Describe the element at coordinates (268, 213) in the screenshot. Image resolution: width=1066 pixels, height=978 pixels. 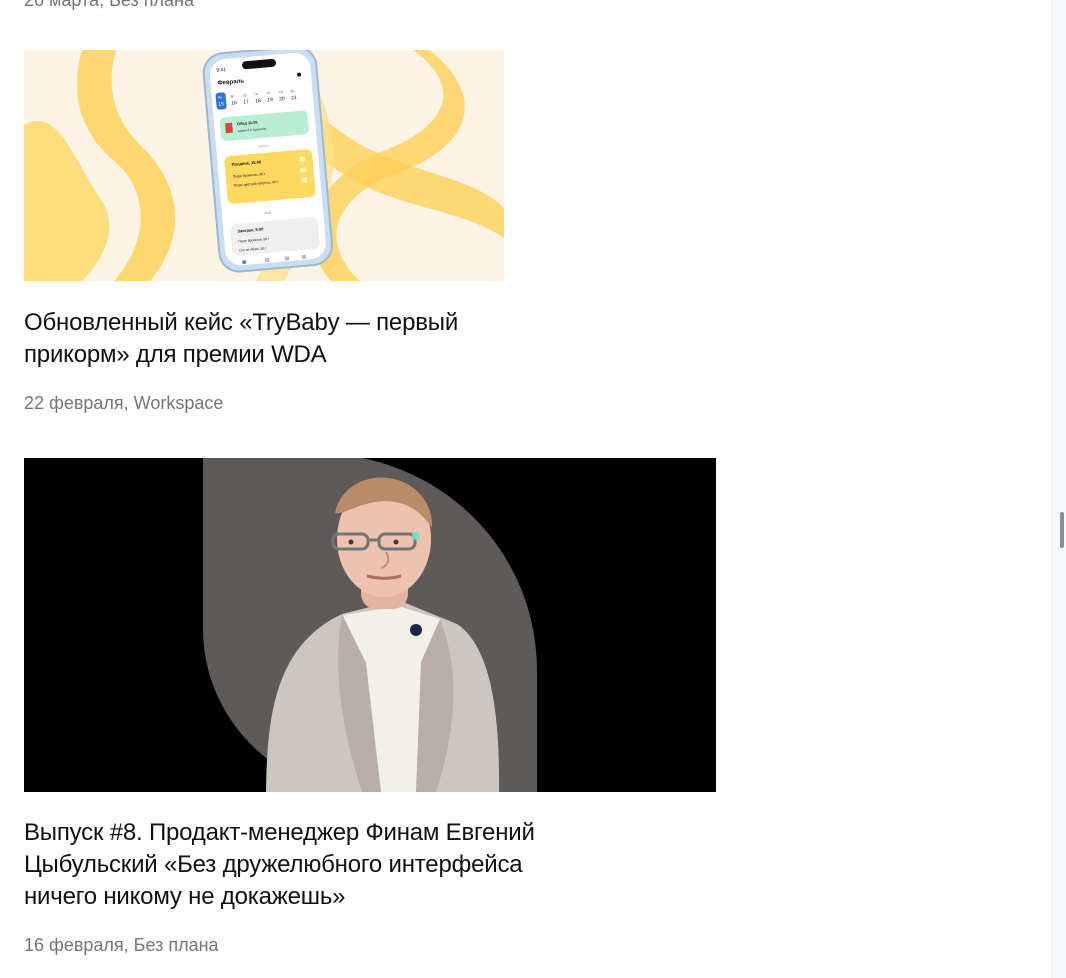
I see `svg-text: Ужин` at that location.